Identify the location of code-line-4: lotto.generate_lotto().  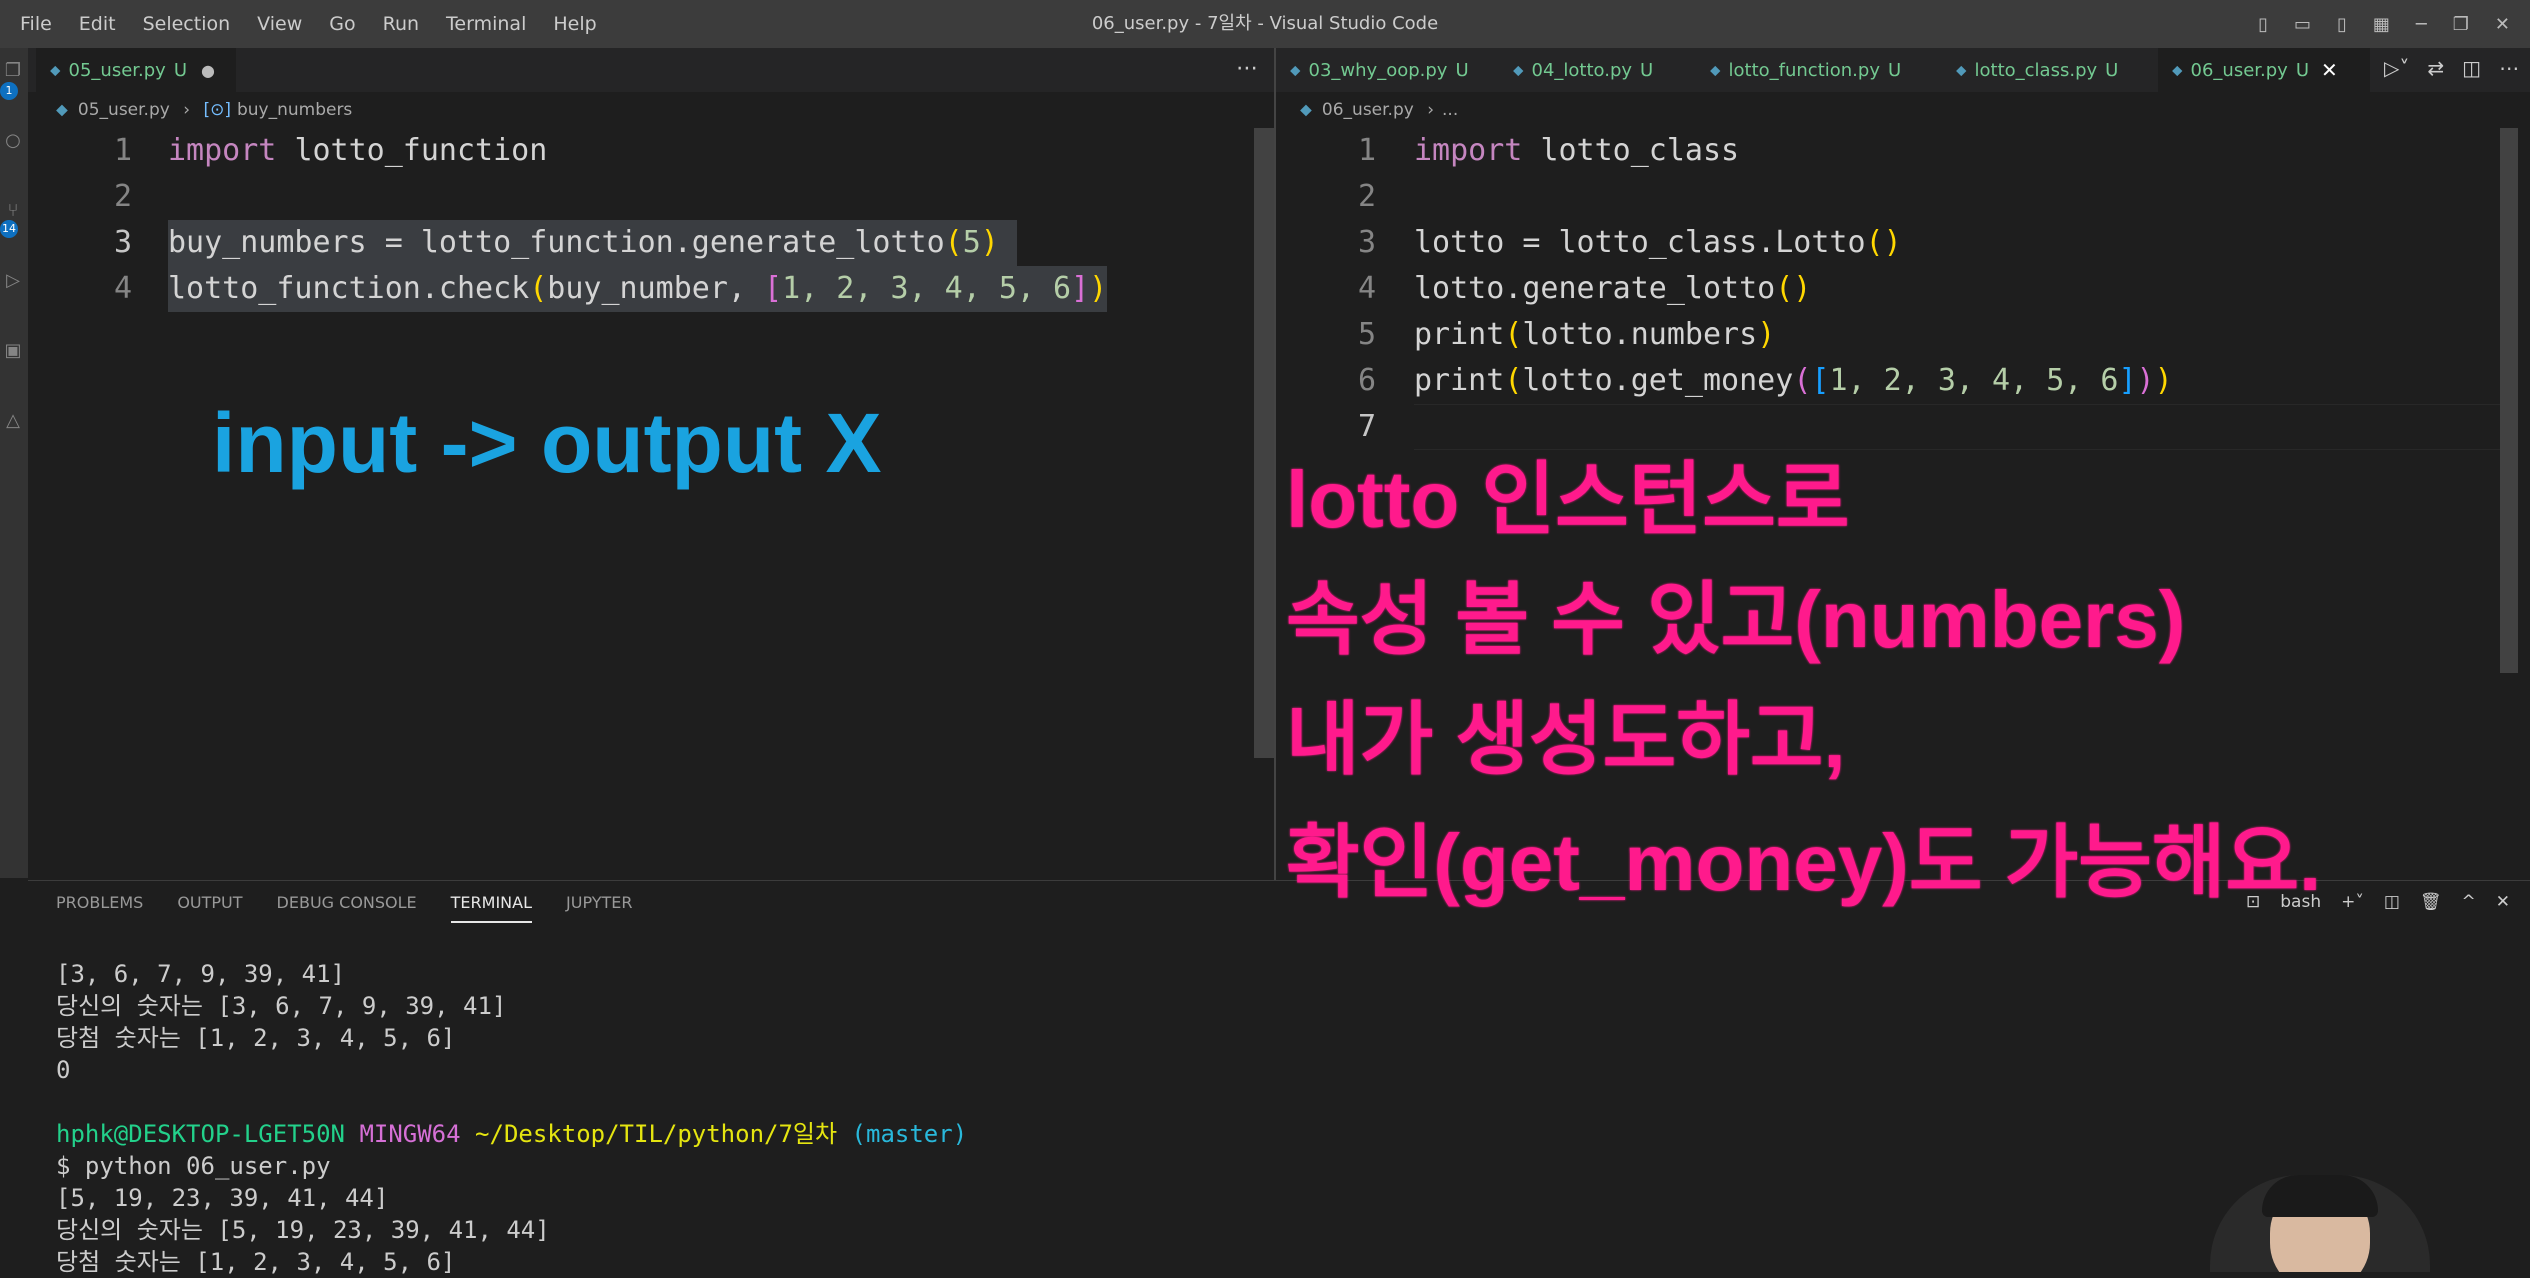
(1613, 288).